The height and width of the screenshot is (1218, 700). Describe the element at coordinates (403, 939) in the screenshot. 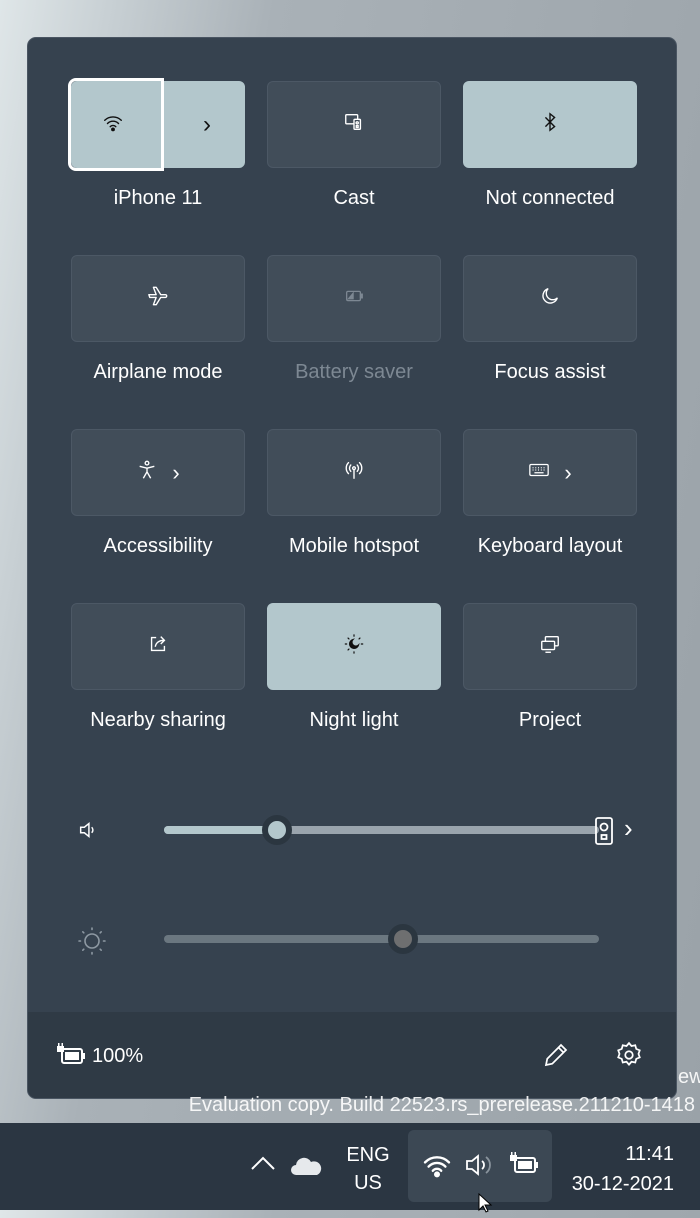

I see `brightness-thumb` at that location.